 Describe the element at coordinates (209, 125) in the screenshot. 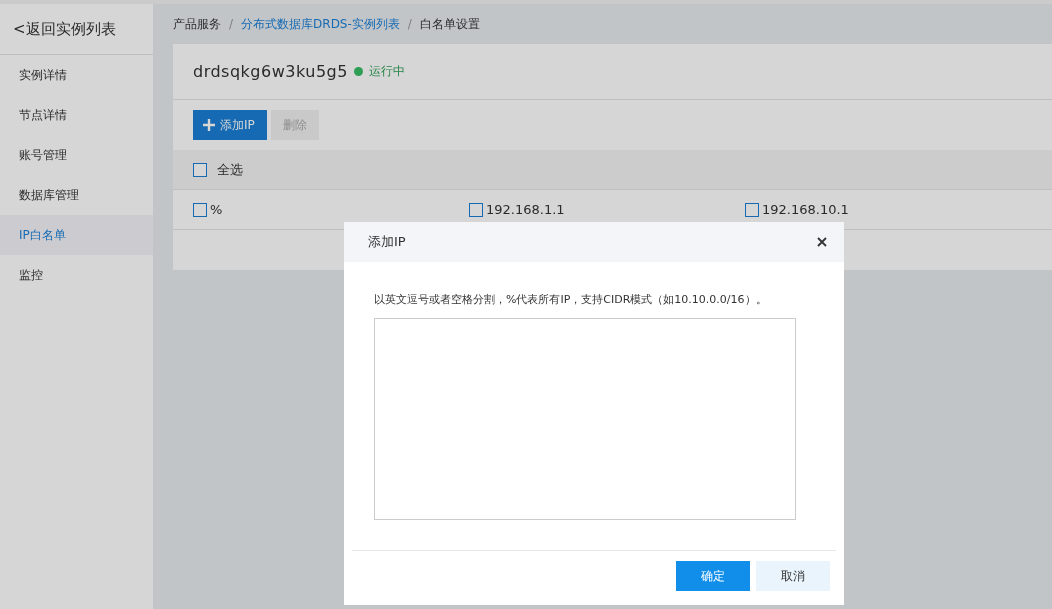

I see `plus-icon` at that location.